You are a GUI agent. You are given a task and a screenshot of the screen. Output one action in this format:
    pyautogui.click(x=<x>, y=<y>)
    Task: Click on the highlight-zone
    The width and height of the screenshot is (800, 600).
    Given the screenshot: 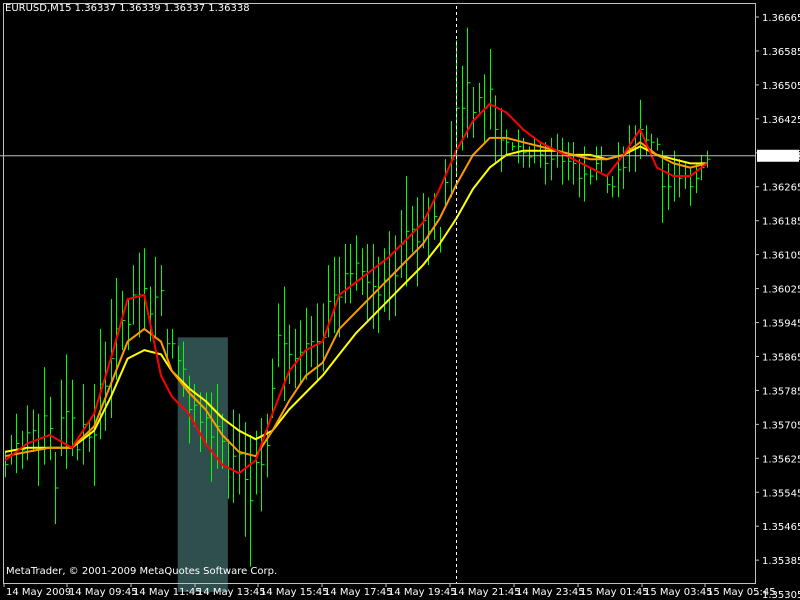 What is the action you would take?
    pyautogui.click(x=202, y=464)
    